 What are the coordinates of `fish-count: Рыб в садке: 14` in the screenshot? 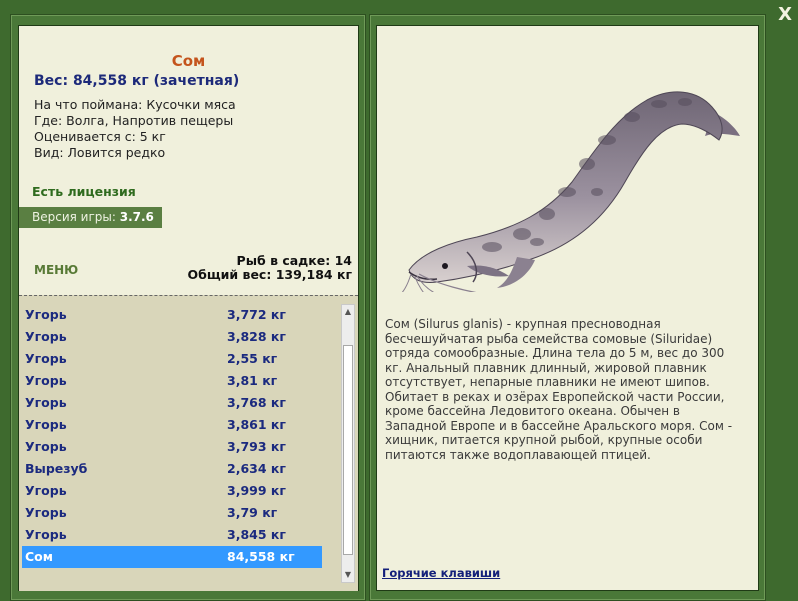 It's located at (294, 260).